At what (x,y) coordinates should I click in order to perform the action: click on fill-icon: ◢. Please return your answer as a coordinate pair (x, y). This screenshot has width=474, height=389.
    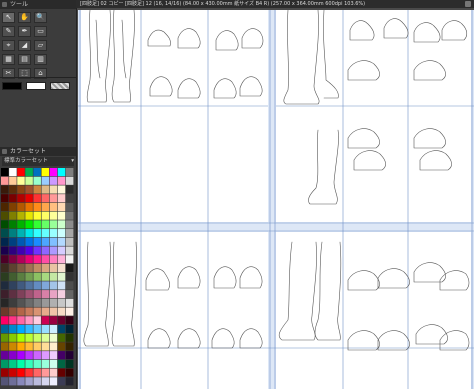
    Looking at the image, I should click on (24, 45).